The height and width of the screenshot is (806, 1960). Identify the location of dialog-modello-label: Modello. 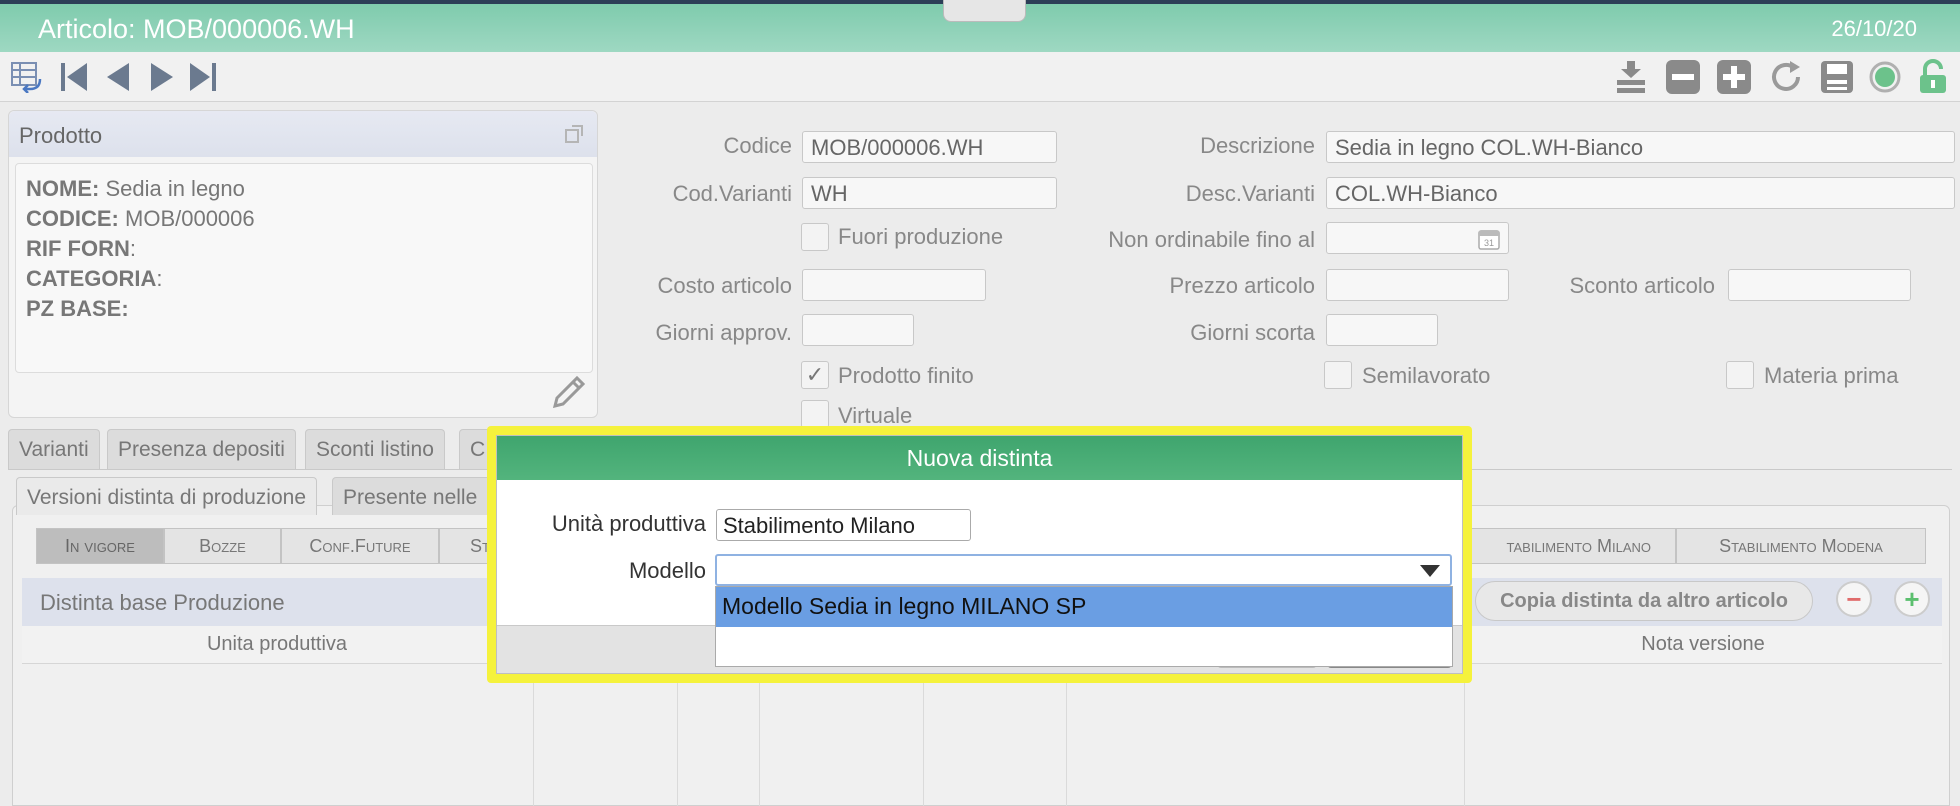
(667, 570).